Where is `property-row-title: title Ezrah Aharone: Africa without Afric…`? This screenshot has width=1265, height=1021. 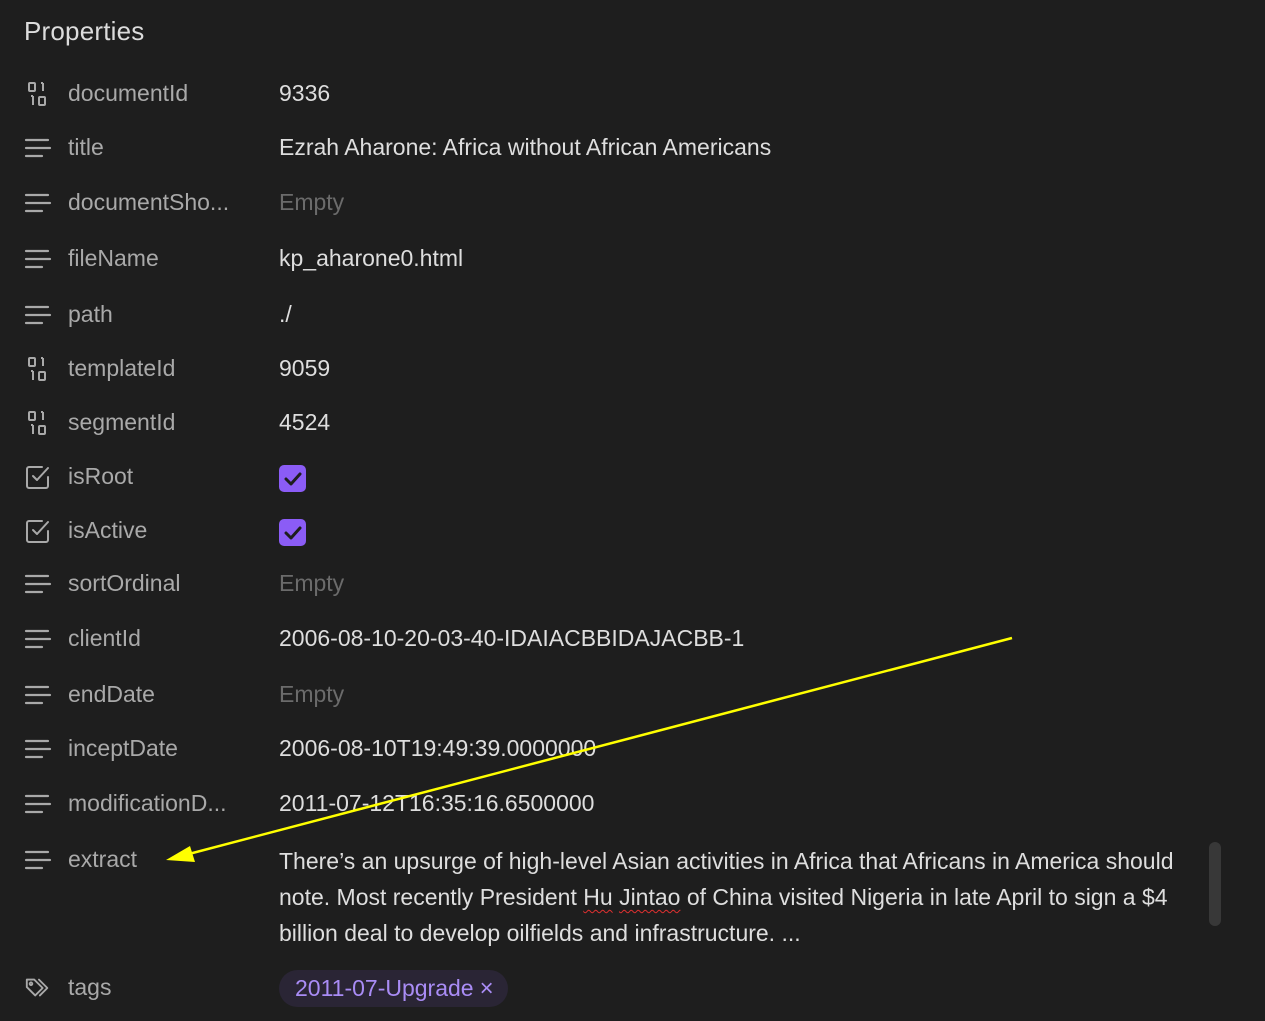 property-row-title: title Ezrah Aharone: Africa without Afric… is located at coordinates (600, 148).